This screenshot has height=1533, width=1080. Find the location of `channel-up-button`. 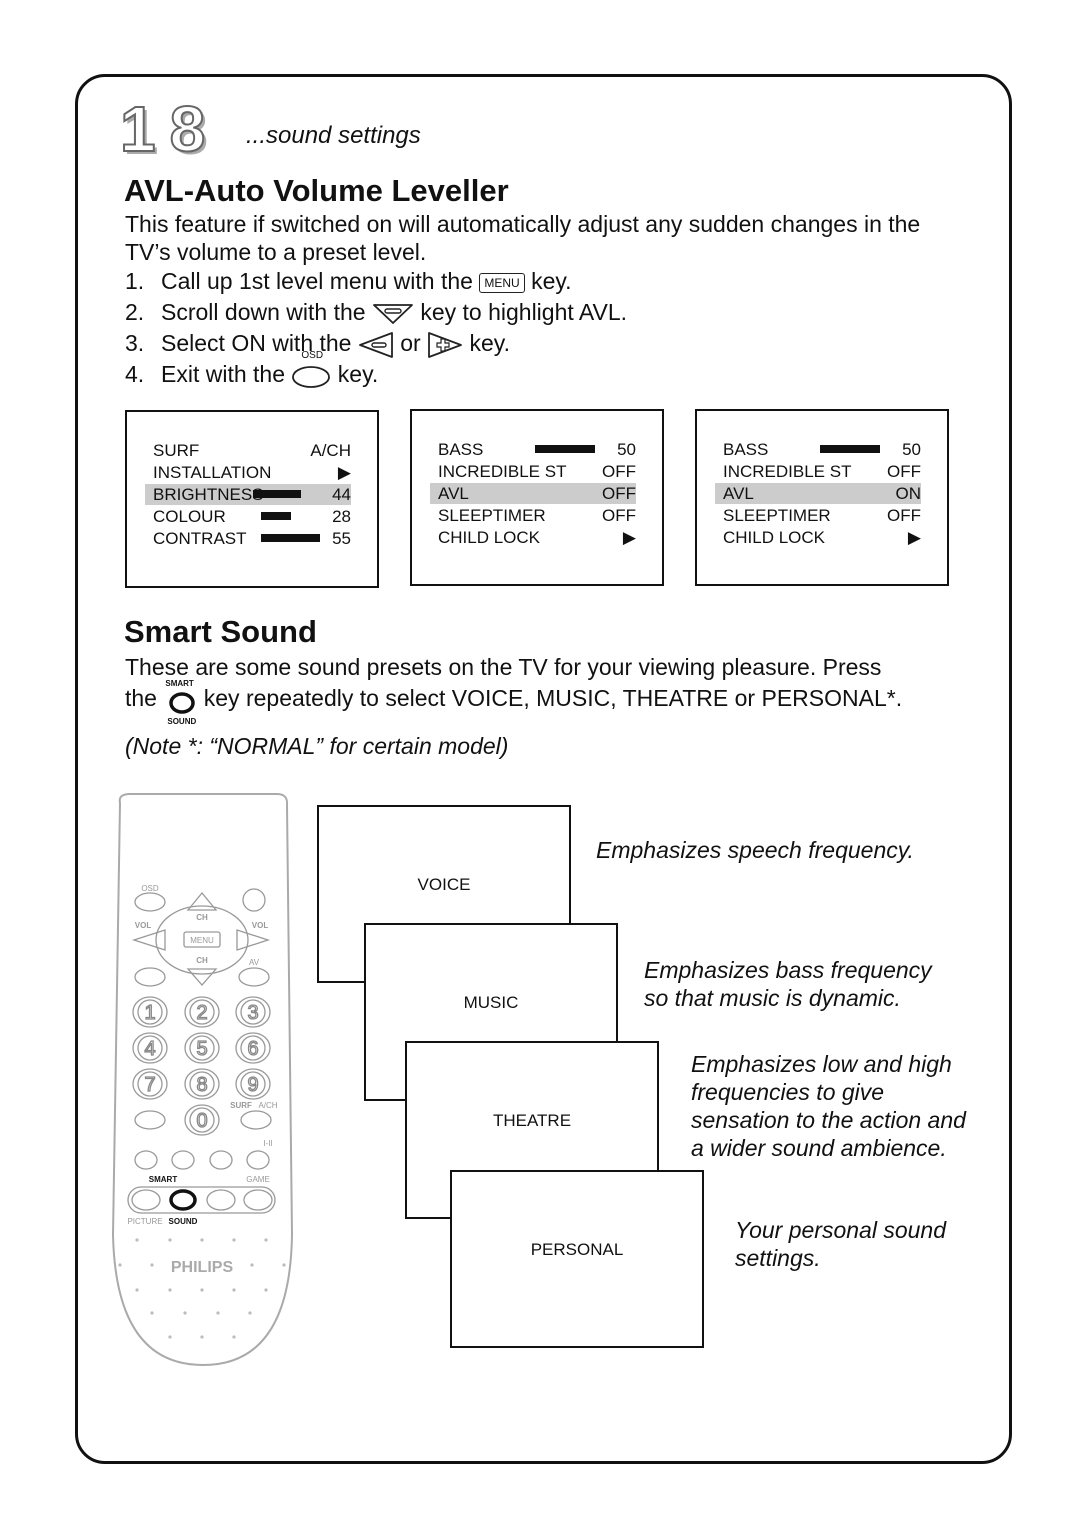

channel-up-button is located at coordinates (202, 901).